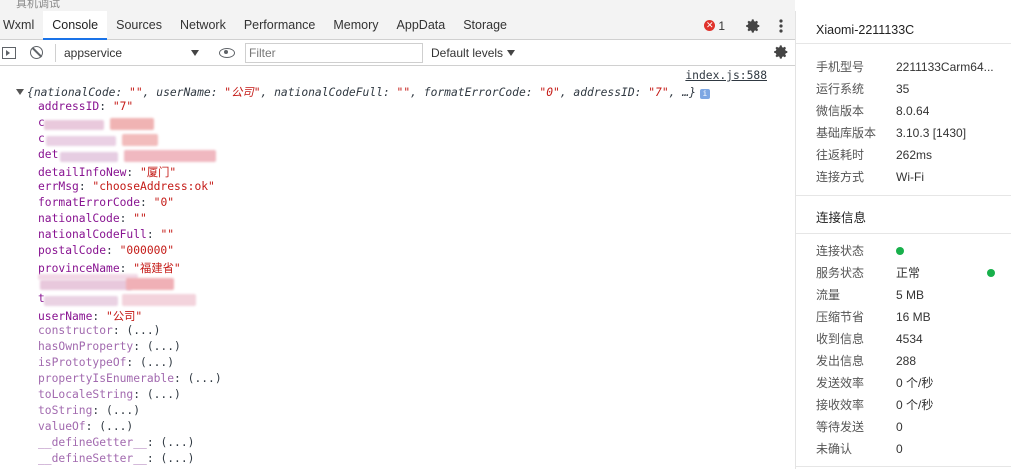 The height and width of the screenshot is (469, 1011). What do you see at coordinates (908, 273) in the screenshot?
I see `info-value: 正常` at bounding box center [908, 273].